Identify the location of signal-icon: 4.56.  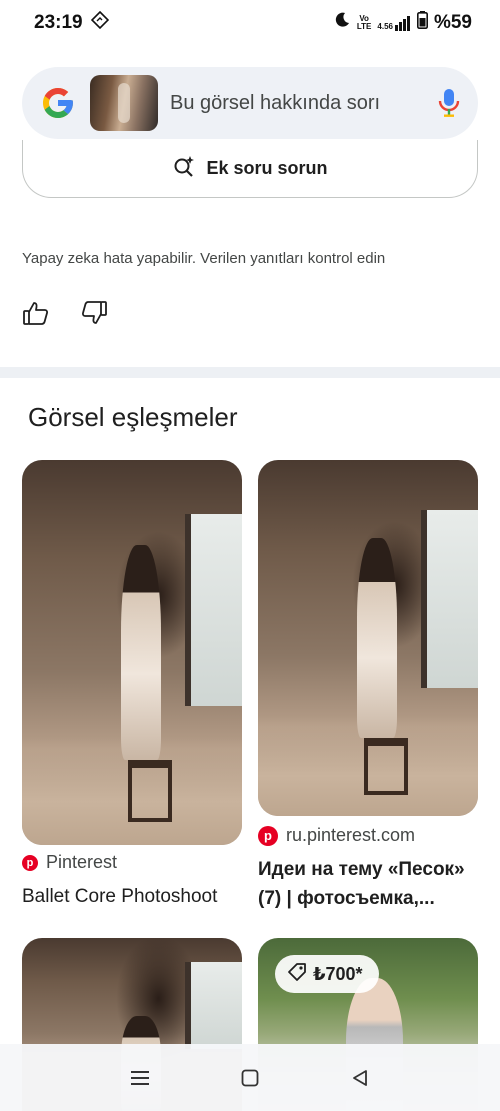
(394, 23).